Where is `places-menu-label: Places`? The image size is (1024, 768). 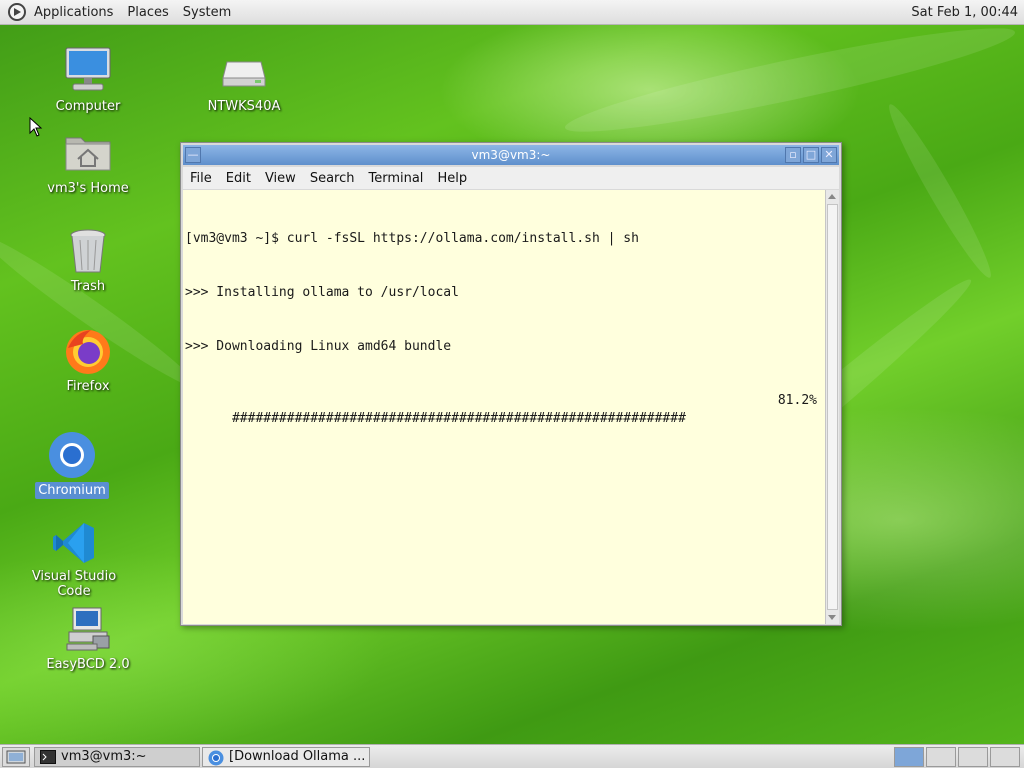
places-menu-label: Places is located at coordinates (148, 12).